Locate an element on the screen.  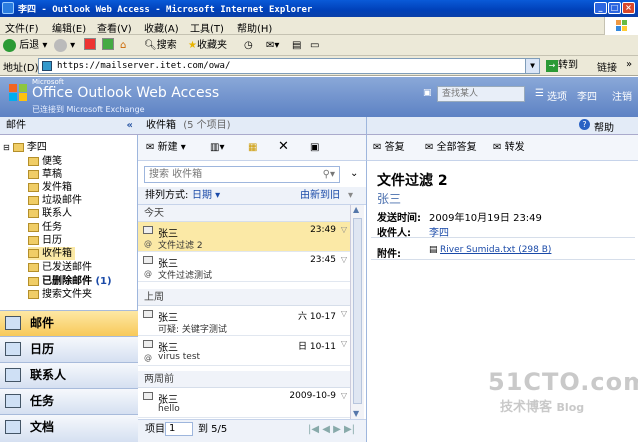
home-button: ⌂ is located at coordinates (123, 45).